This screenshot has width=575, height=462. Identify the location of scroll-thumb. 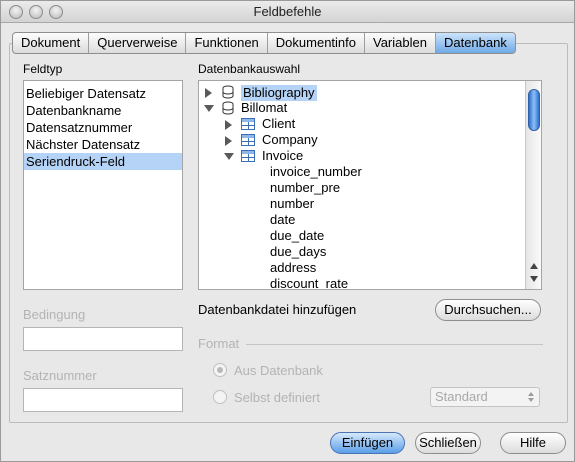
(534, 110).